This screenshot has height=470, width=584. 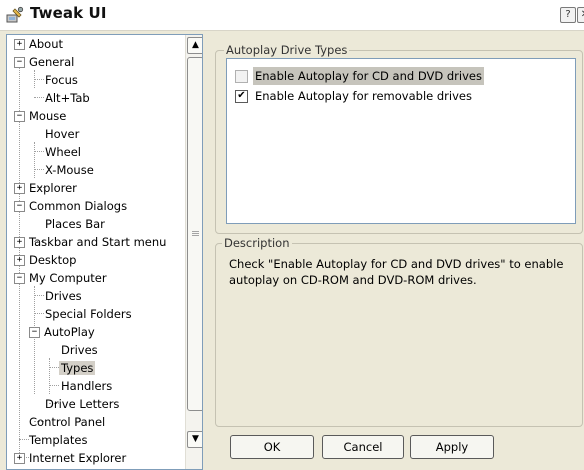 What do you see at coordinates (78, 458) in the screenshot?
I see `tree-item-label: Internet Explorer` at bounding box center [78, 458].